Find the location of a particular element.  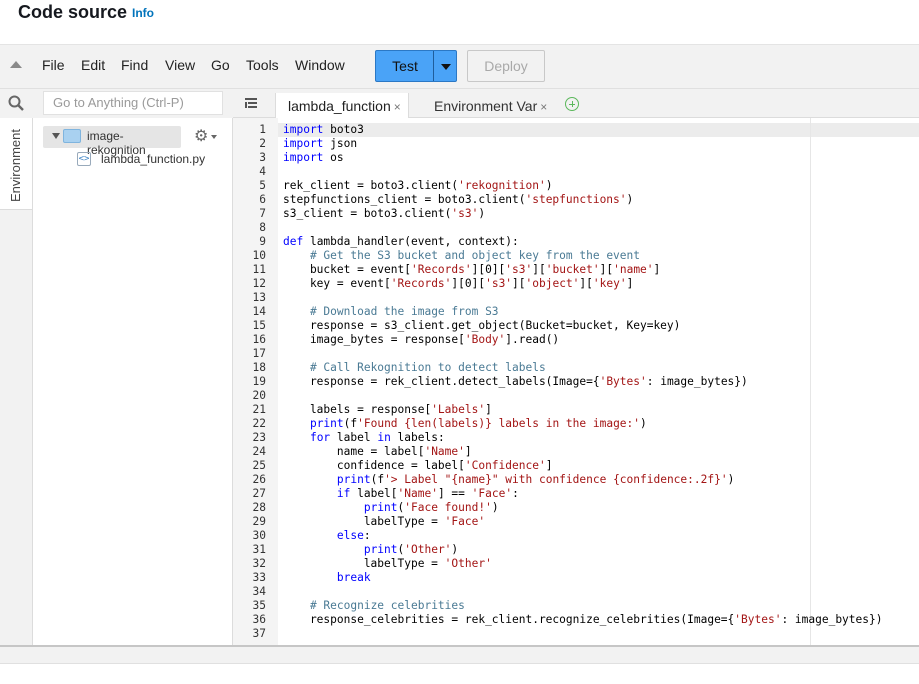

code-line: 32 labelType = 'Other' is located at coordinates (576, 564).